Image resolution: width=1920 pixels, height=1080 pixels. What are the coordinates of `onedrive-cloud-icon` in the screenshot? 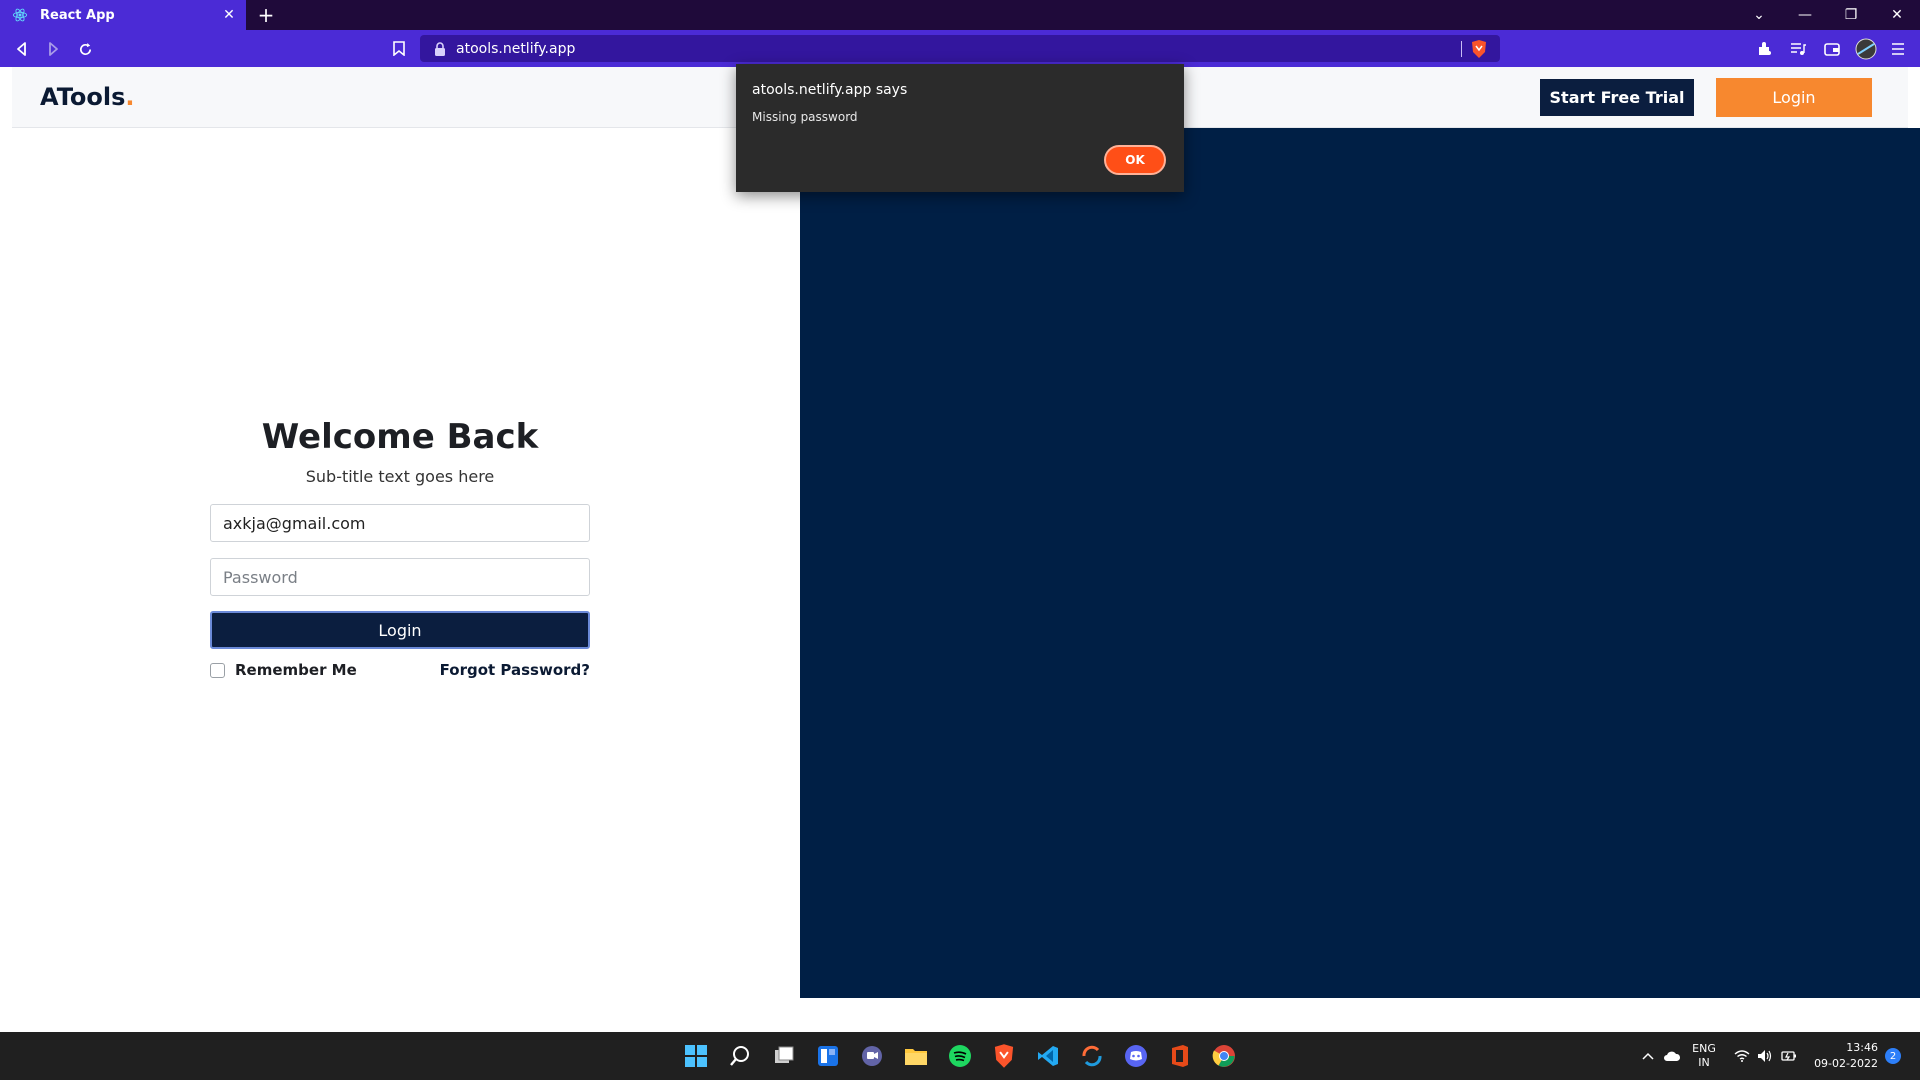 It's located at (1672, 1056).